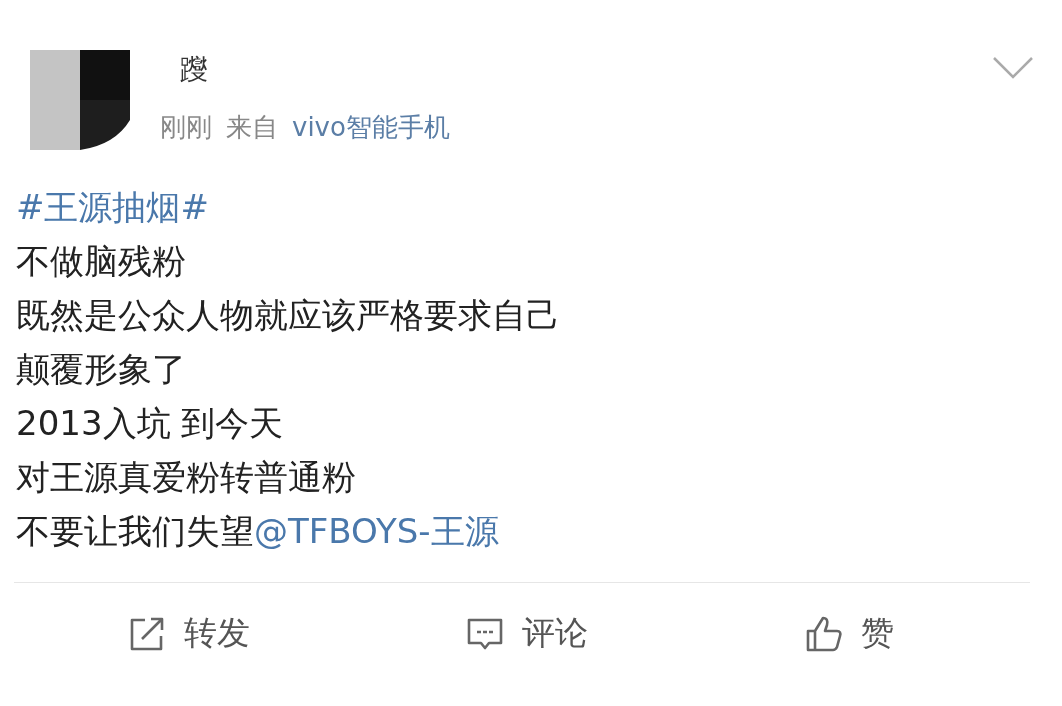 The height and width of the screenshot is (706, 1062). What do you see at coordinates (112, 207) in the screenshot?
I see `hashtag-link: #王源抽烟#` at bounding box center [112, 207].